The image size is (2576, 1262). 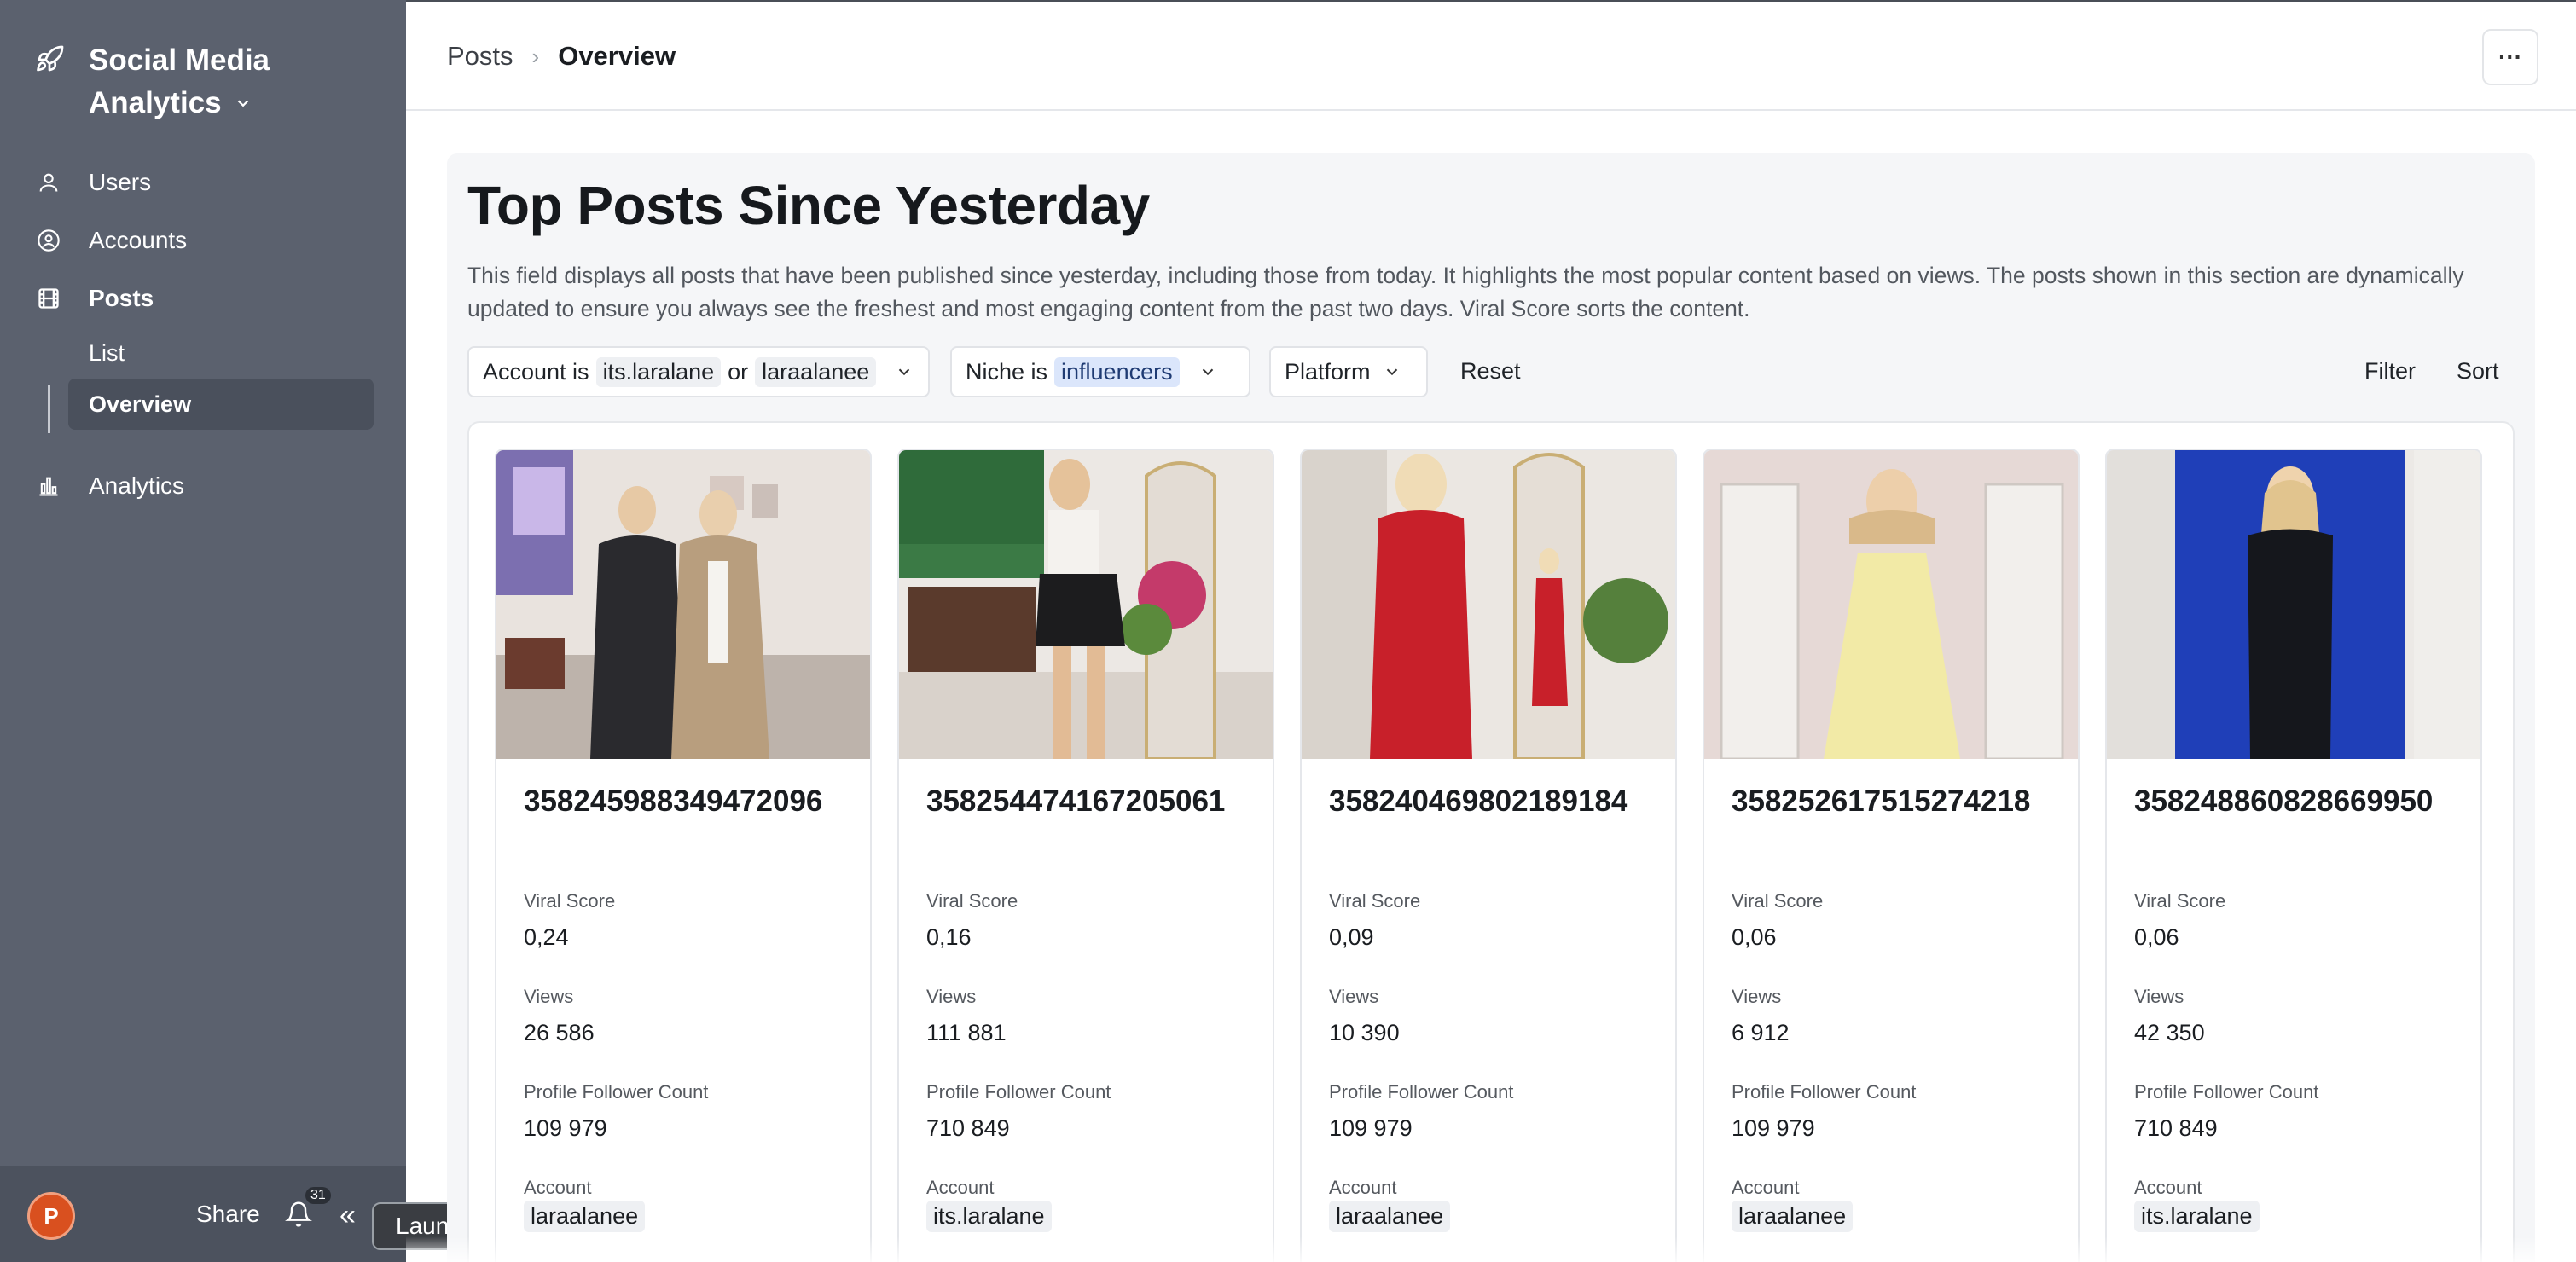 I want to click on rocket-icon, so click(x=50, y=58).